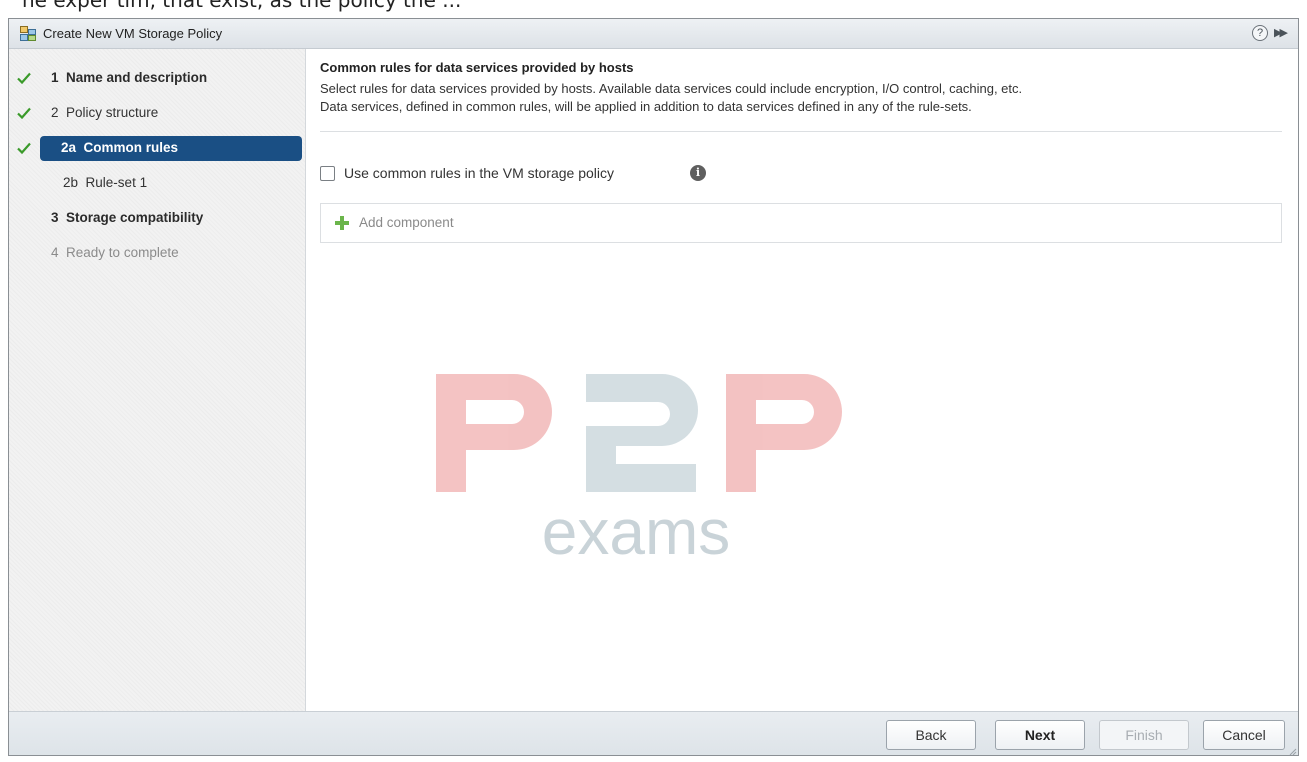 Image resolution: width=1307 pixels, height=762 pixels. Describe the element at coordinates (342, 223) in the screenshot. I see `plus-icon` at that location.